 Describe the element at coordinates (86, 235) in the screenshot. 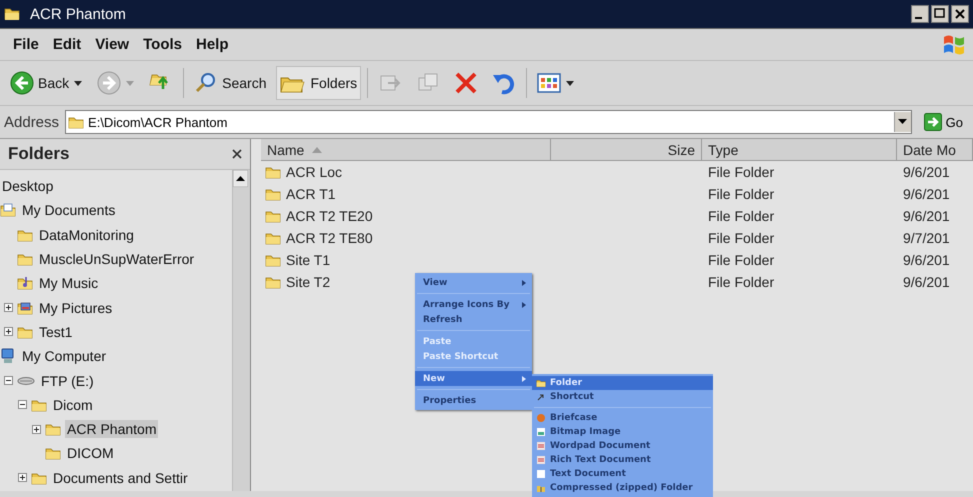

I see `tree-item: DataMonitoring` at that location.